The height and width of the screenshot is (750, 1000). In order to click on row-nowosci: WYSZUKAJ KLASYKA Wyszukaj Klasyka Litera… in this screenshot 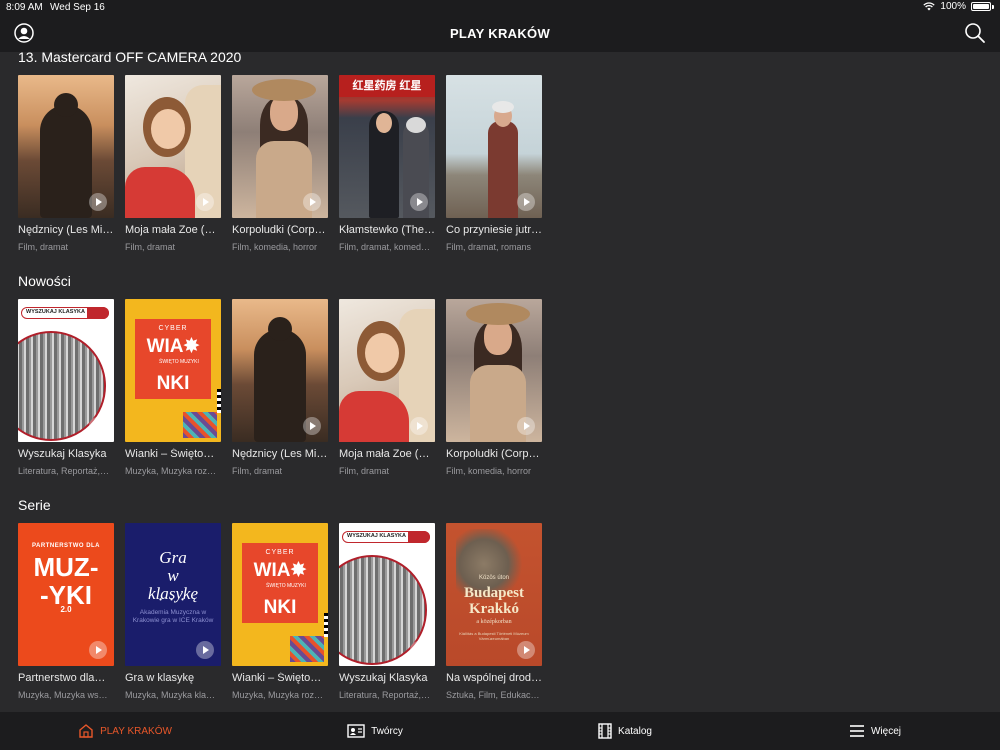, I will do `click(280, 387)`.